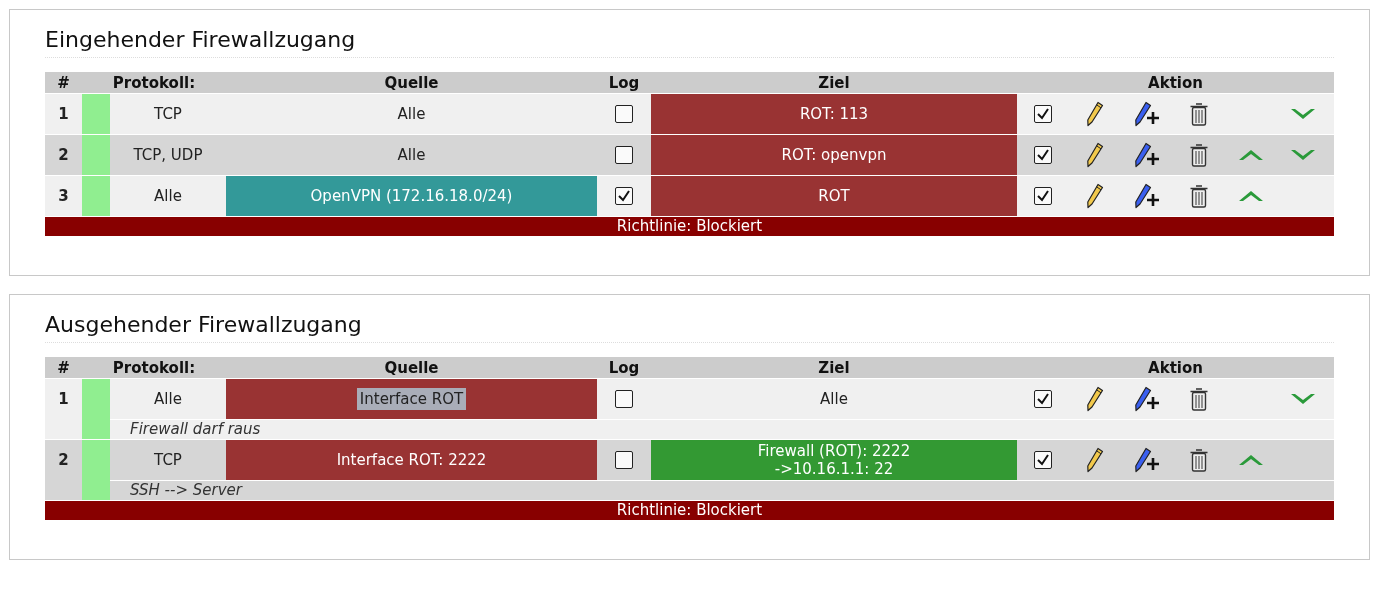 This screenshot has width=1380, height=598. Describe the element at coordinates (168, 155) in the screenshot. I see `table-cell: TCP, UDP` at that location.